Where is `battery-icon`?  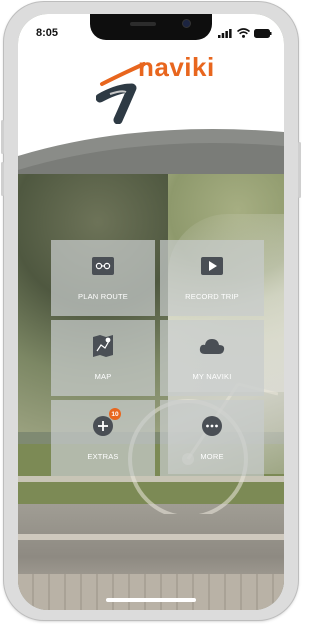
battery-icon is located at coordinates (263, 33).